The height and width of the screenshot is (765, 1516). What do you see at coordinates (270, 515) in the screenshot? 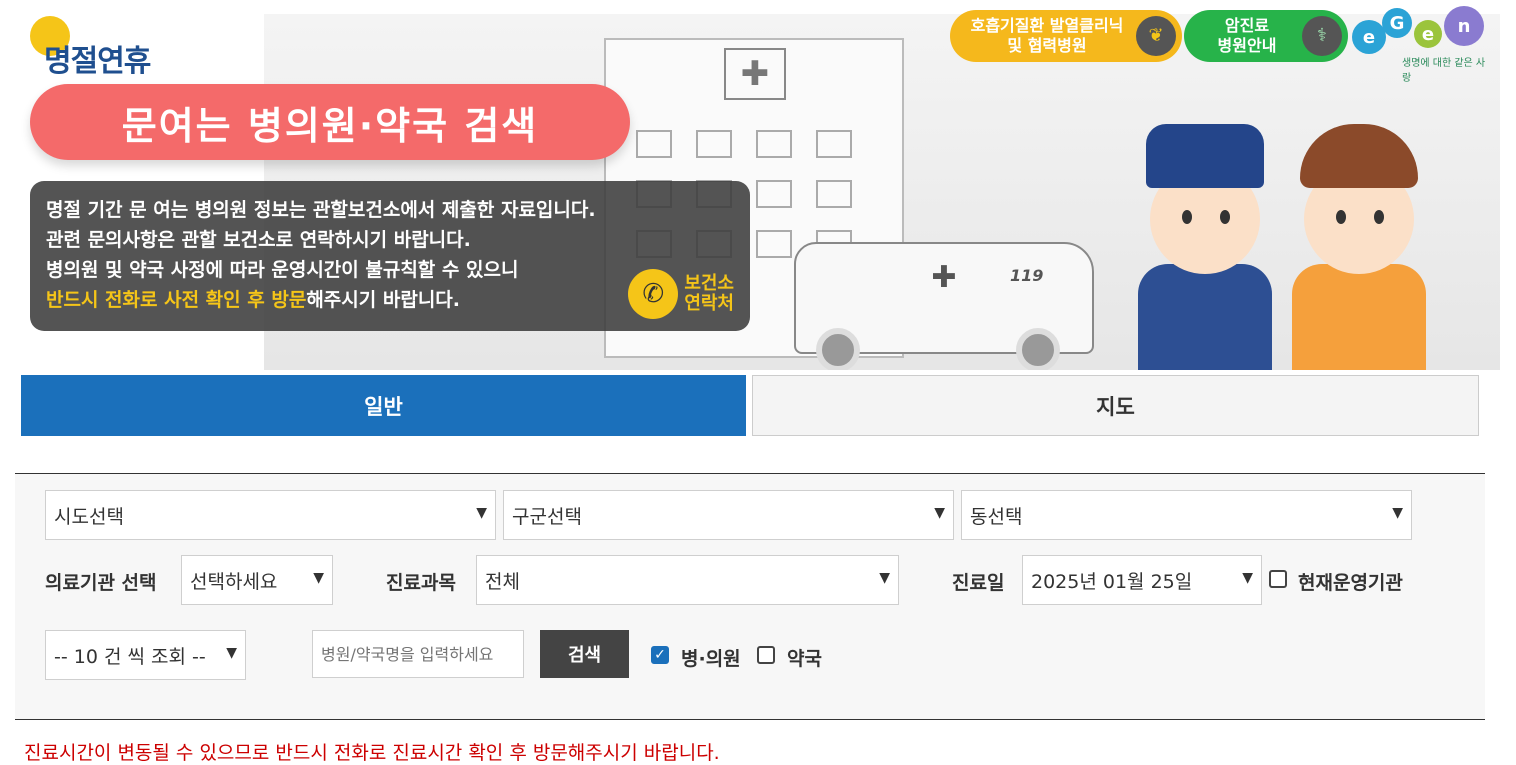
I see `sido-select: 시도선택 ▼` at bounding box center [270, 515].